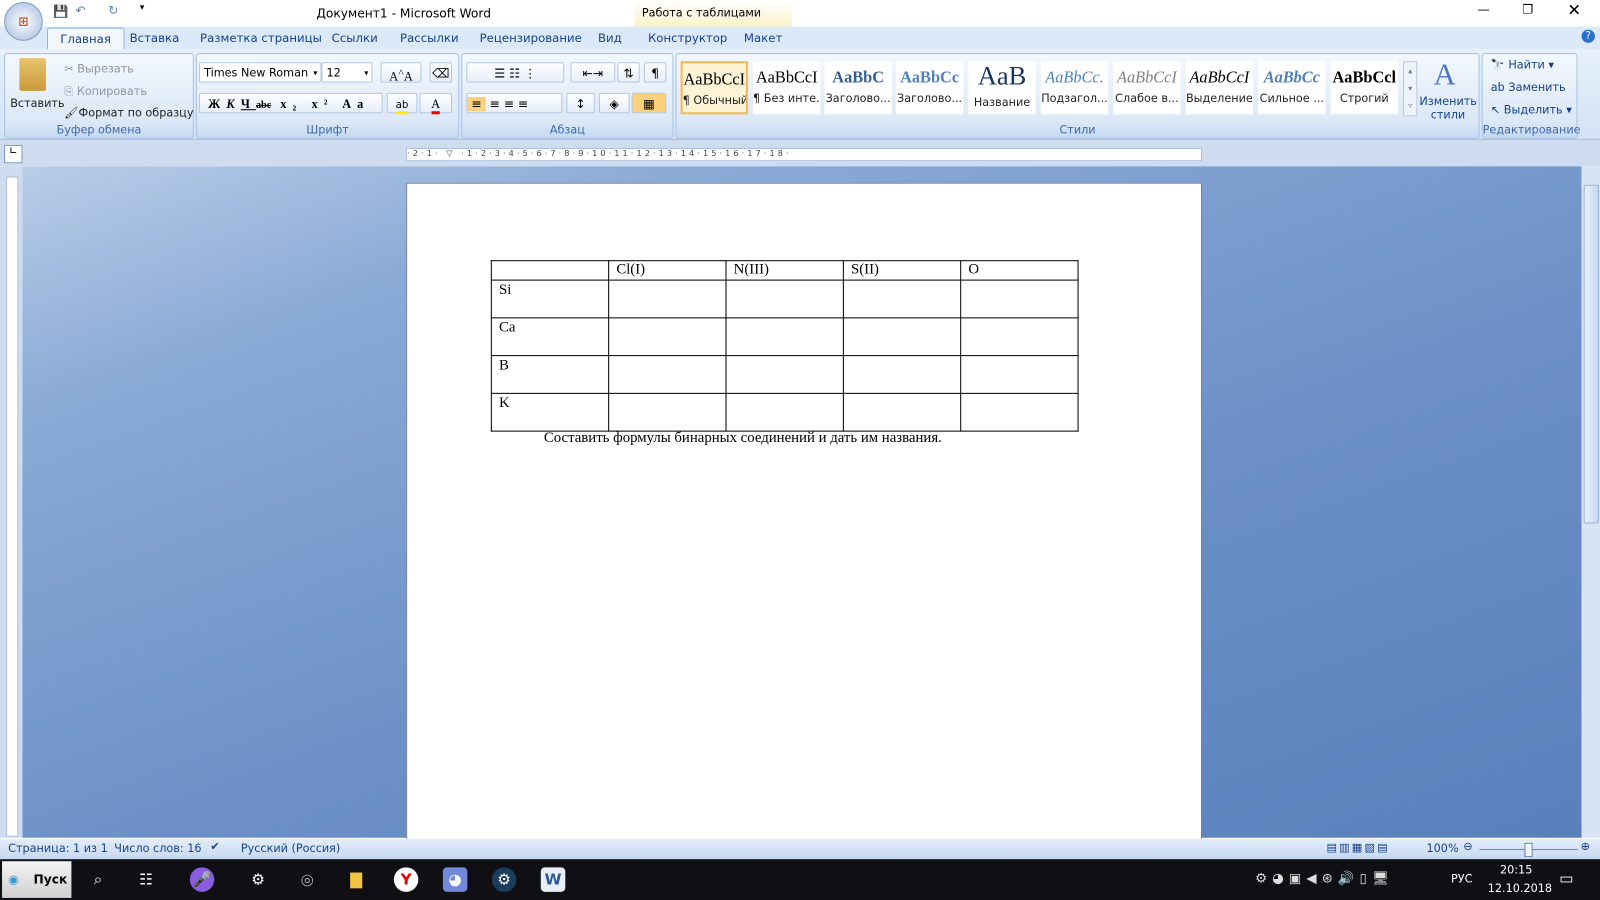 The width and height of the screenshot is (1600, 900). Describe the element at coordinates (649, 103) in the screenshot. I see `borders-button: ▦` at that location.